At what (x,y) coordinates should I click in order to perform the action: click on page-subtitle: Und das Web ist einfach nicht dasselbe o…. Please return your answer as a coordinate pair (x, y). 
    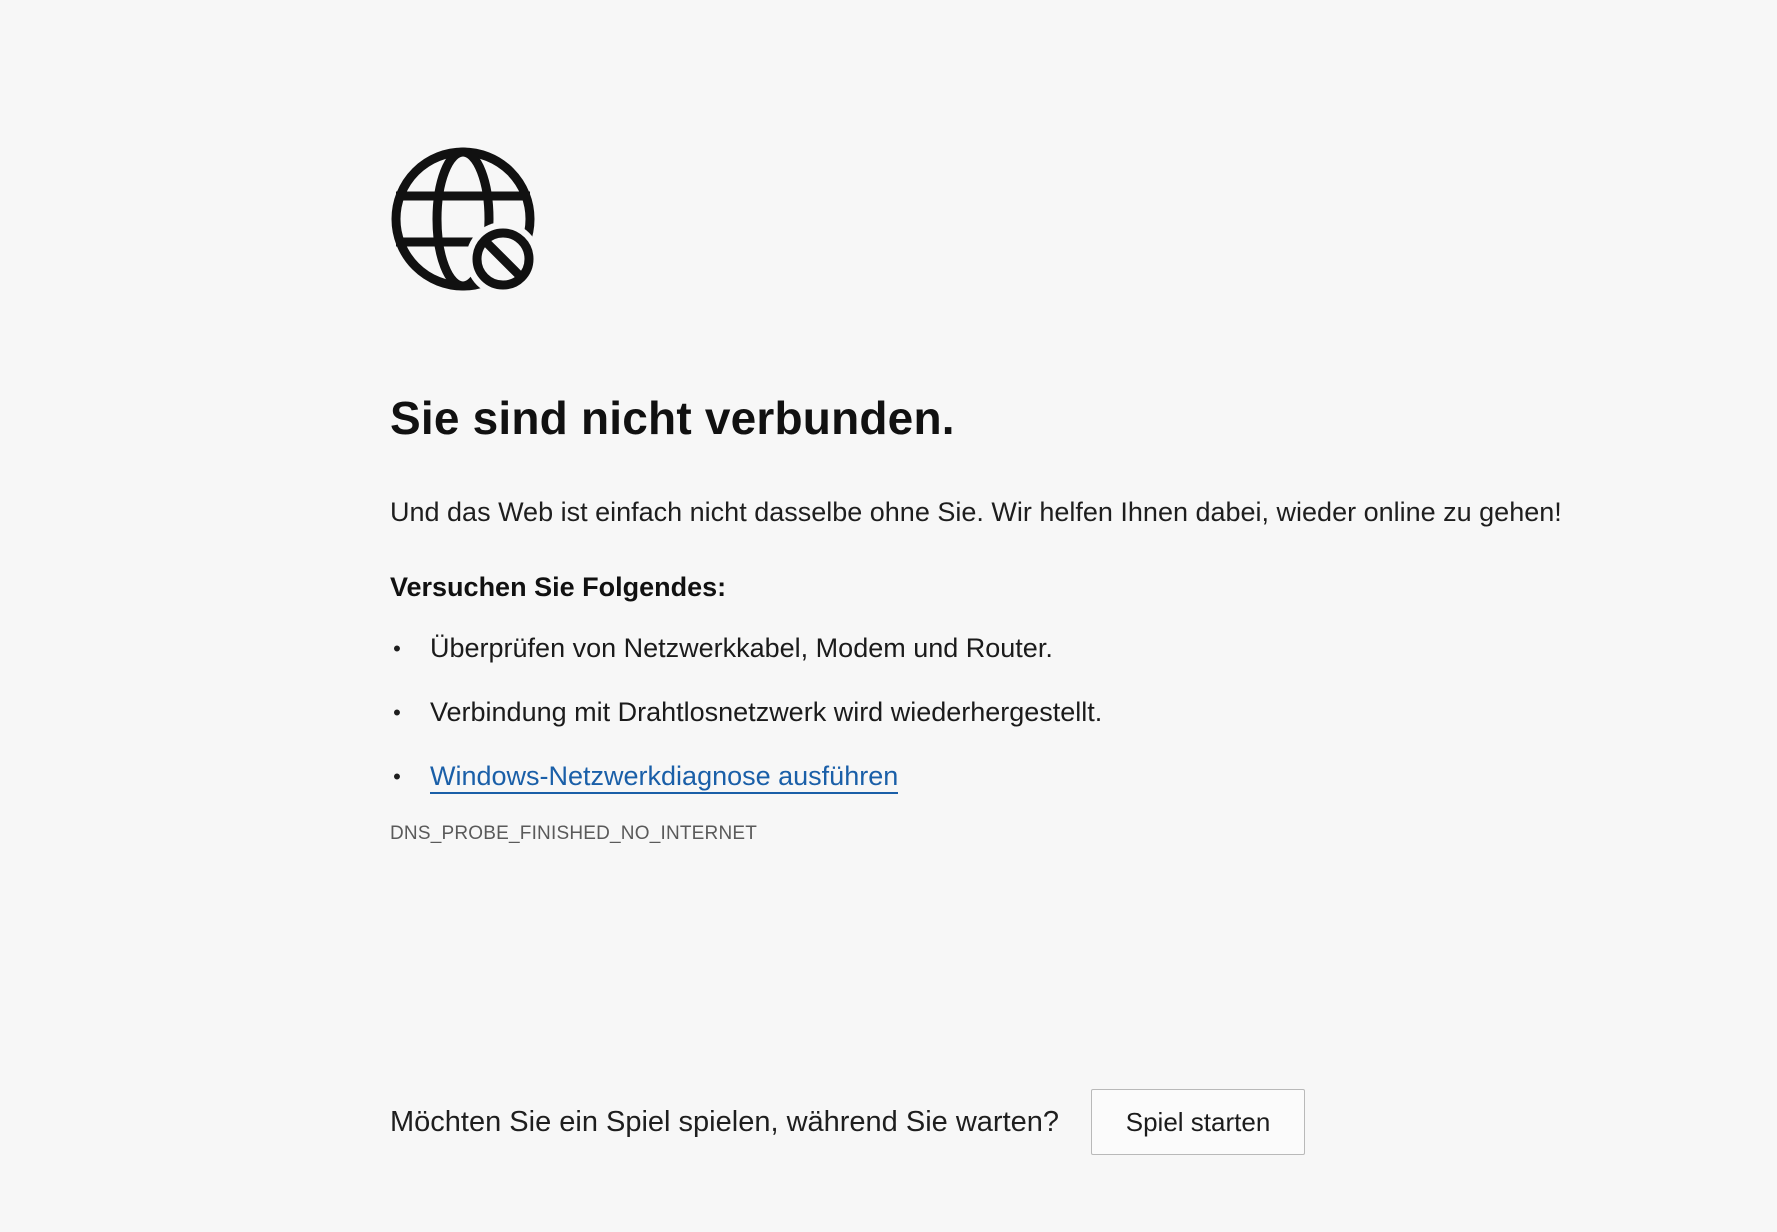
    Looking at the image, I should click on (976, 511).